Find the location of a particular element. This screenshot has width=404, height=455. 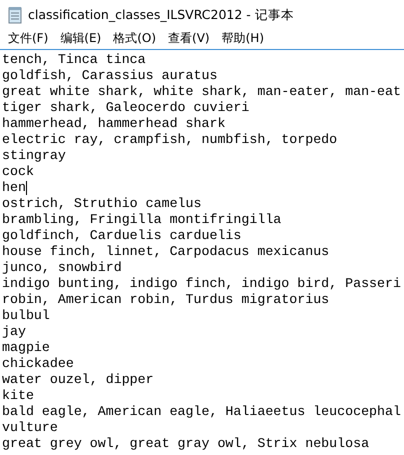

menu-item: 编辑(E) is located at coordinates (81, 38).